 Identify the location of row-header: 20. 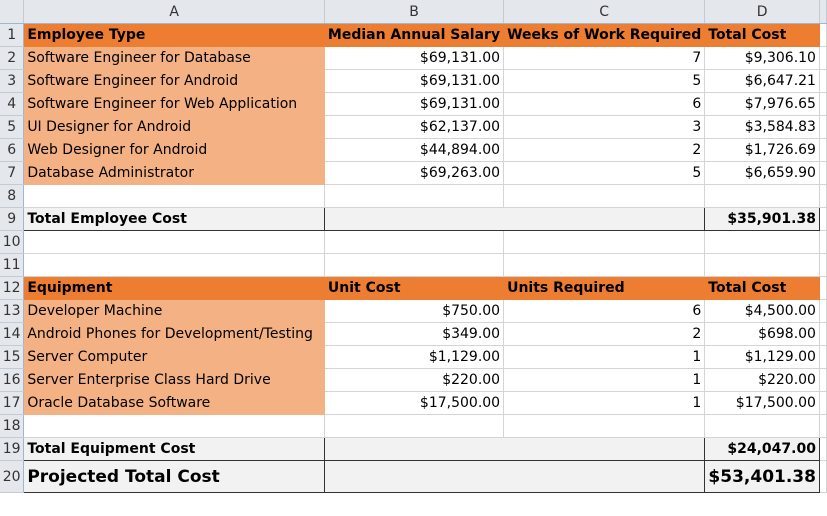
(12, 476).